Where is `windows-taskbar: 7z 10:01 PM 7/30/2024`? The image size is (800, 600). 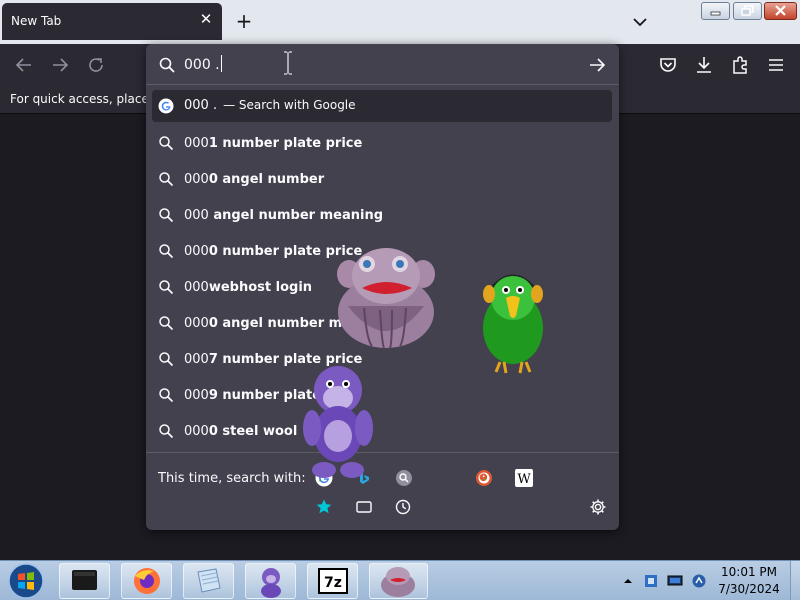
windows-taskbar: 7z 10:01 PM 7/30/2024 is located at coordinates (400, 580).